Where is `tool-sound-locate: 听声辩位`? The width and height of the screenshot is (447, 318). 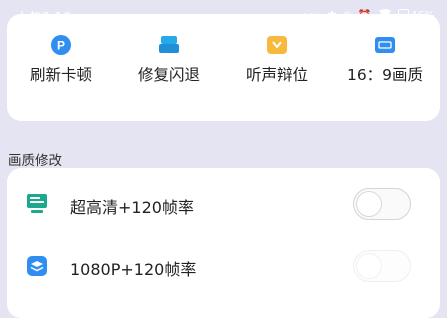 tool-sound-locate: 听声辩位 is located at coordinates (277, 59).